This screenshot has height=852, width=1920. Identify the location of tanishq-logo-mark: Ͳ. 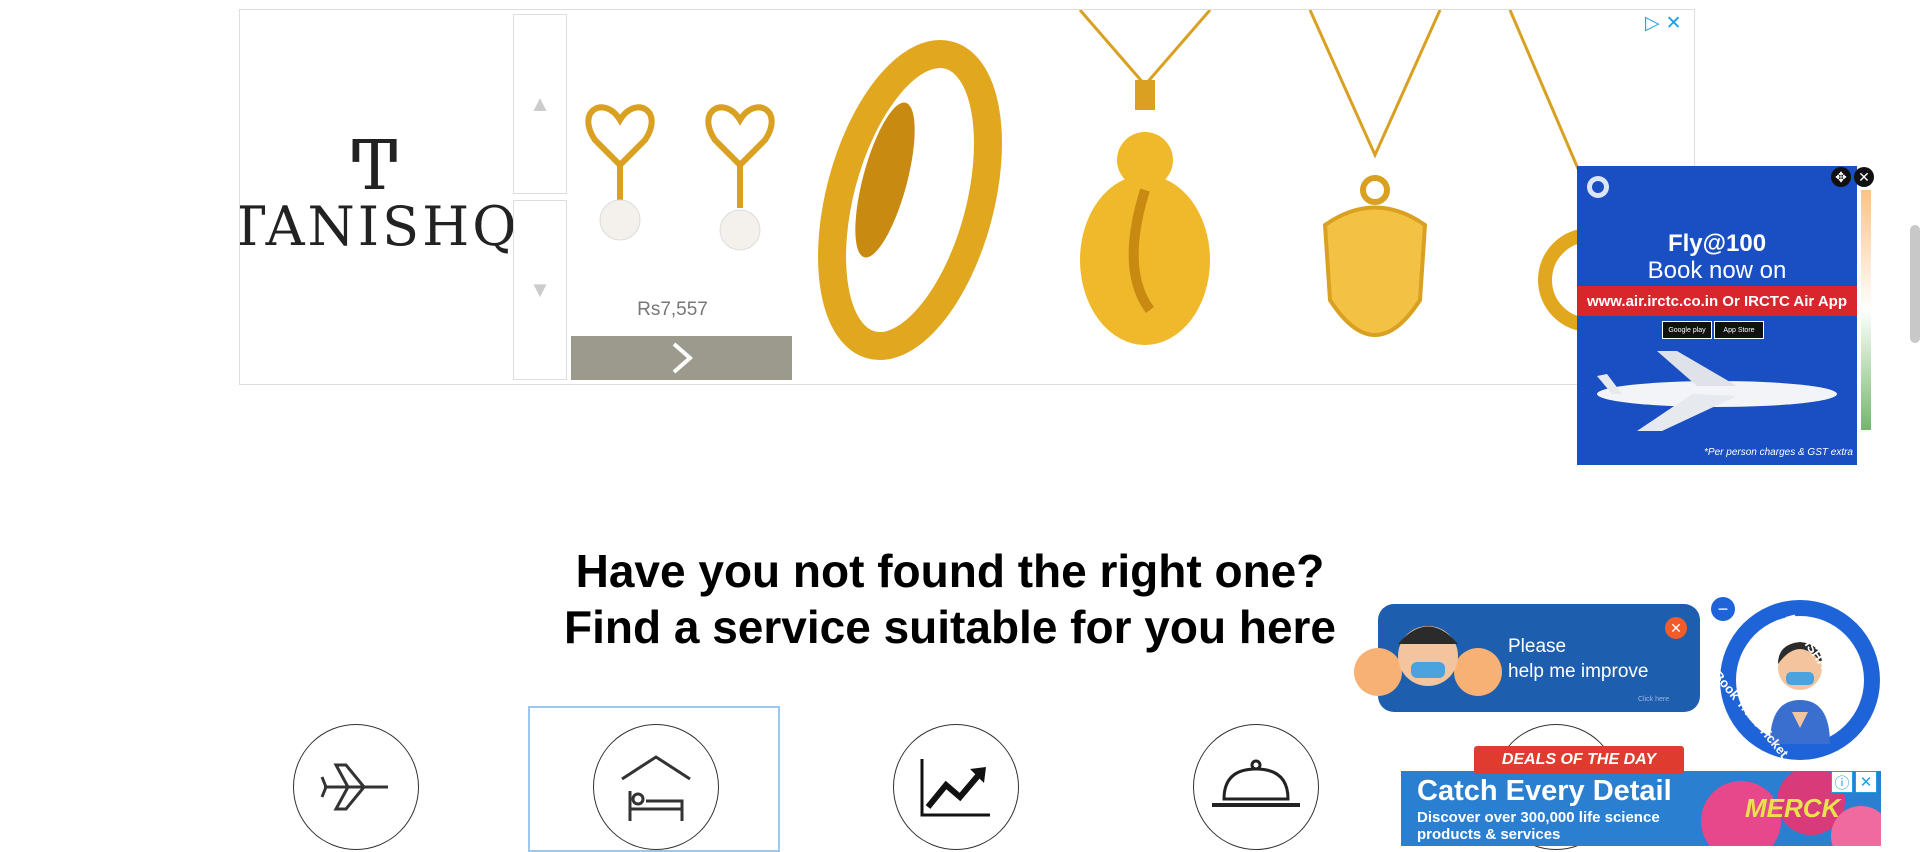
(374, 166).